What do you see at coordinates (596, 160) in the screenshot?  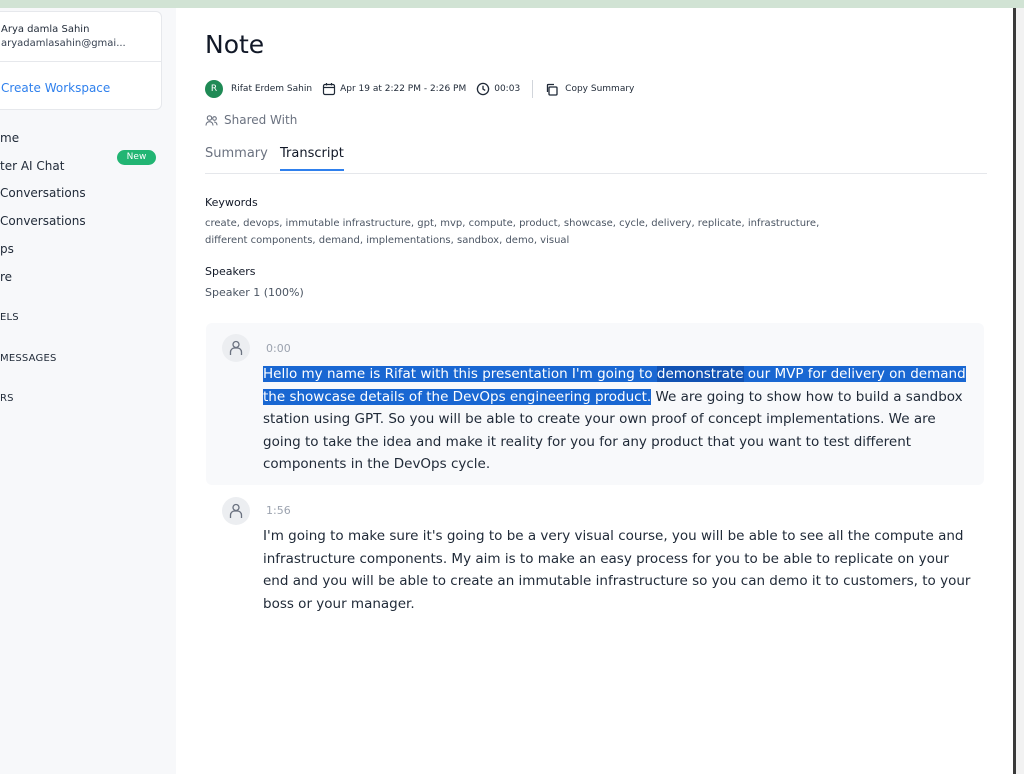 I see `tab-bar: Summary Transcript` at bounding box center [596, 160].